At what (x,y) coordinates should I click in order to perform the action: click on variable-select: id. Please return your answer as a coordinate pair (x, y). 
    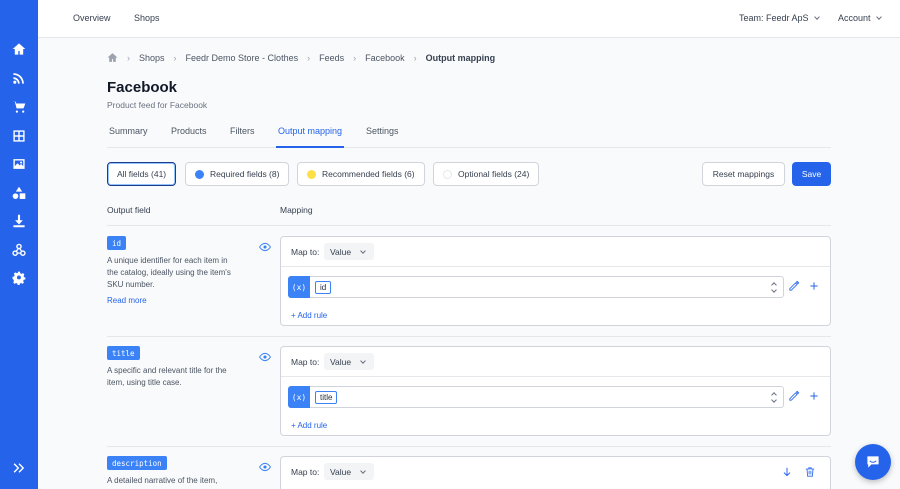
    Looking at the image, I should click on (547, 287).